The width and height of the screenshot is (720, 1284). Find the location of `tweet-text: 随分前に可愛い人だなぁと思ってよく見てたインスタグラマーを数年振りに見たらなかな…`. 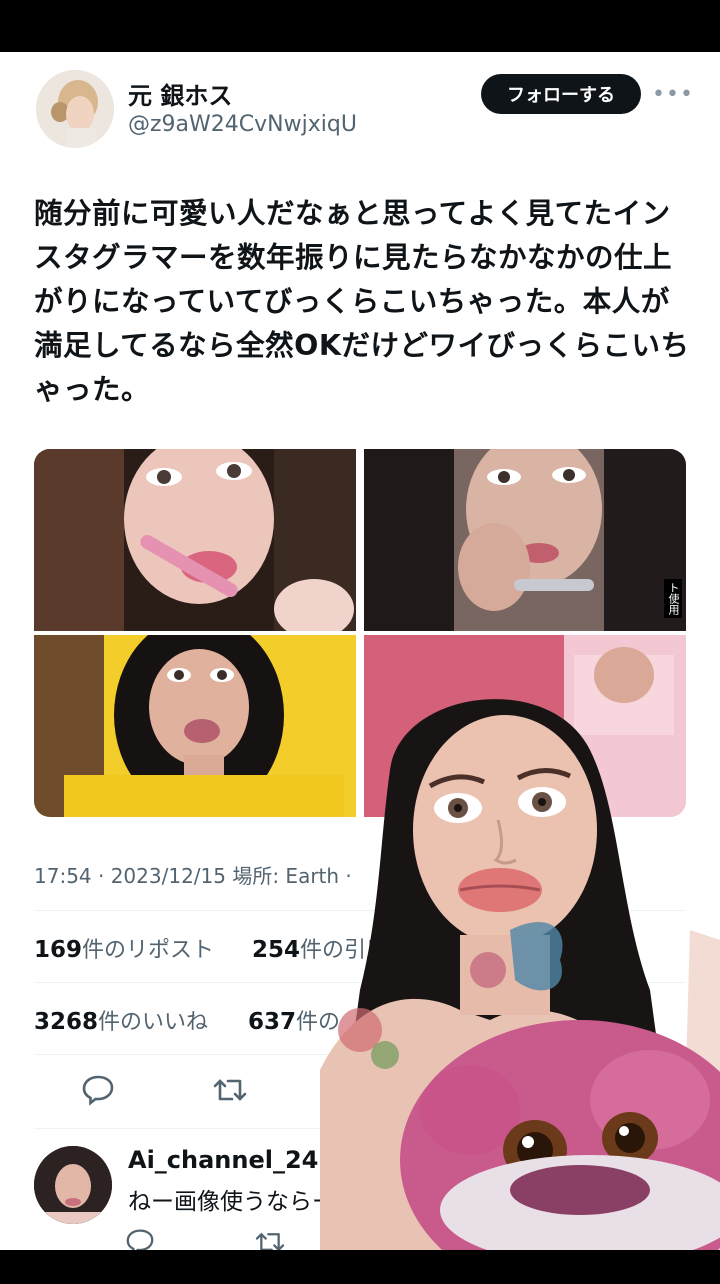

tweet-text: 随分前に可愛い人だなぁと思ってよく見てたインスタグラマーを数年振りに見たらなかな… is located at coordinates (362, 301).